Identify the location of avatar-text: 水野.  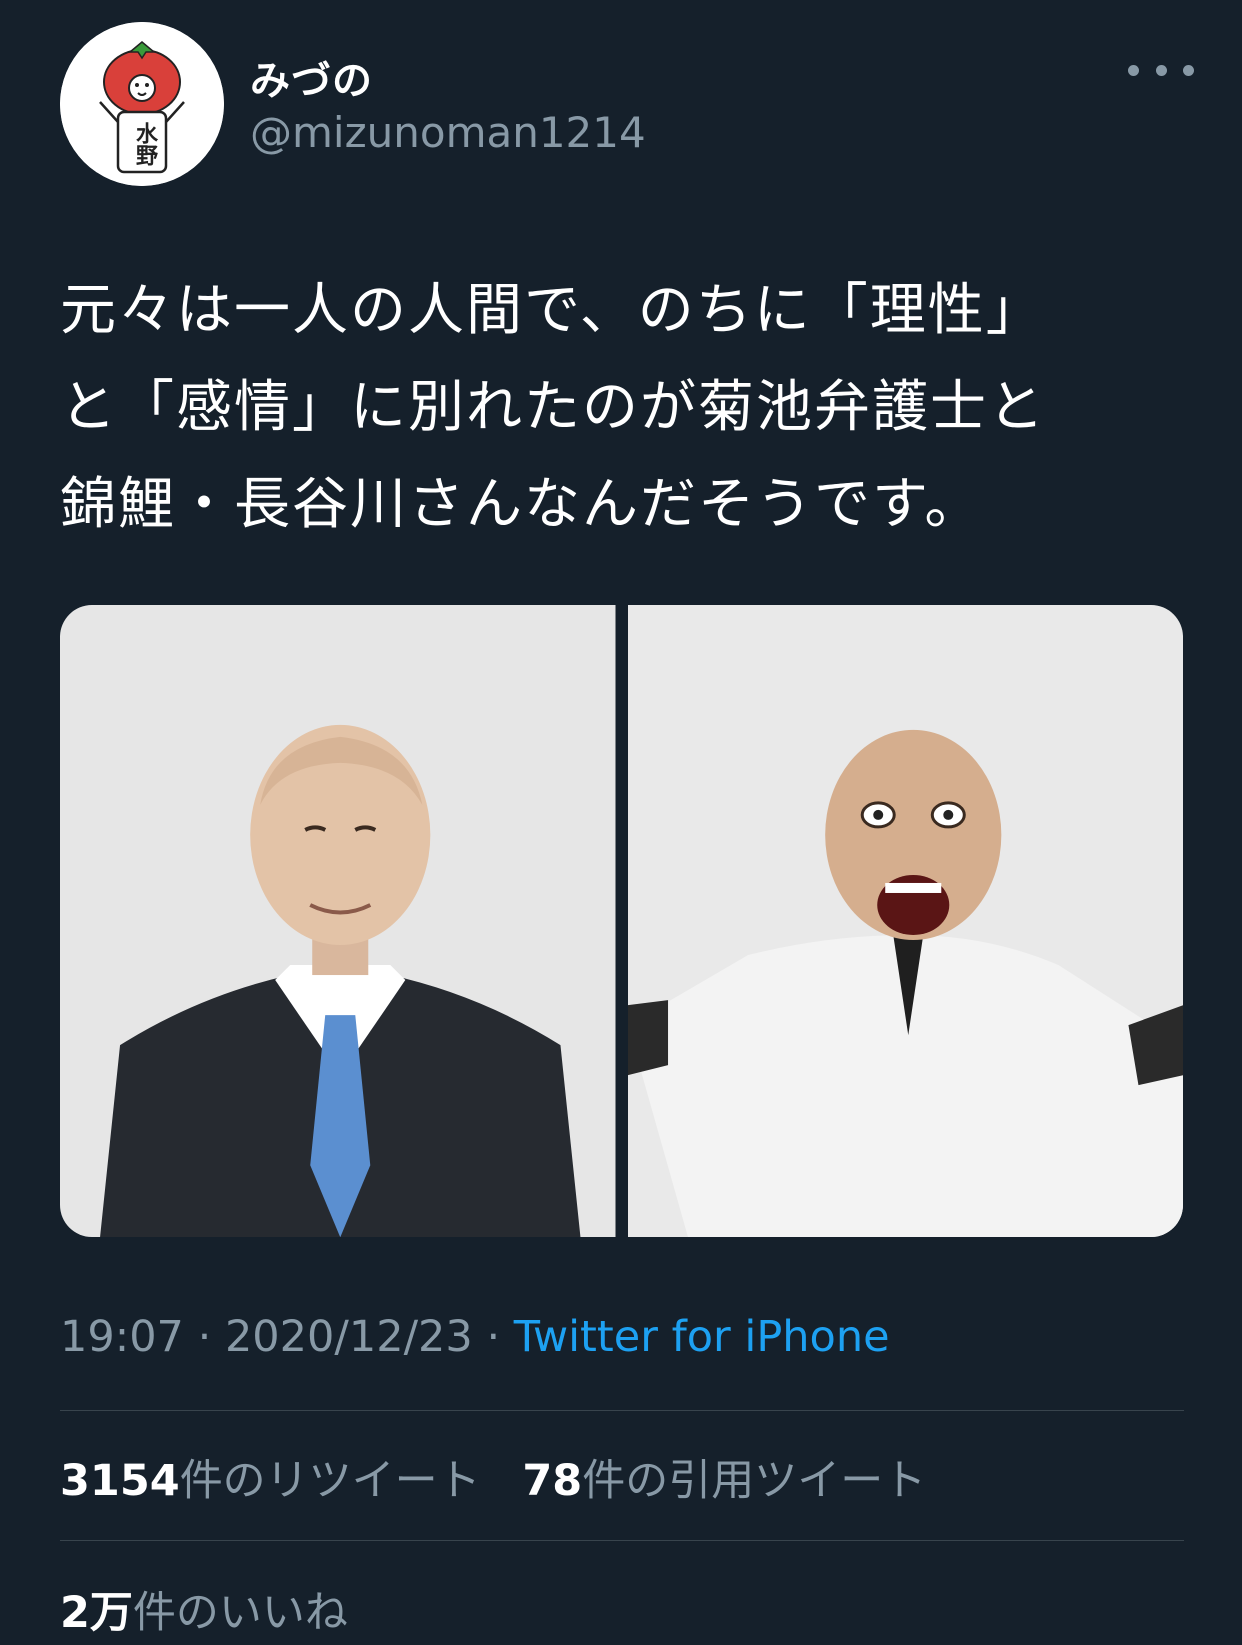
(144, 144).